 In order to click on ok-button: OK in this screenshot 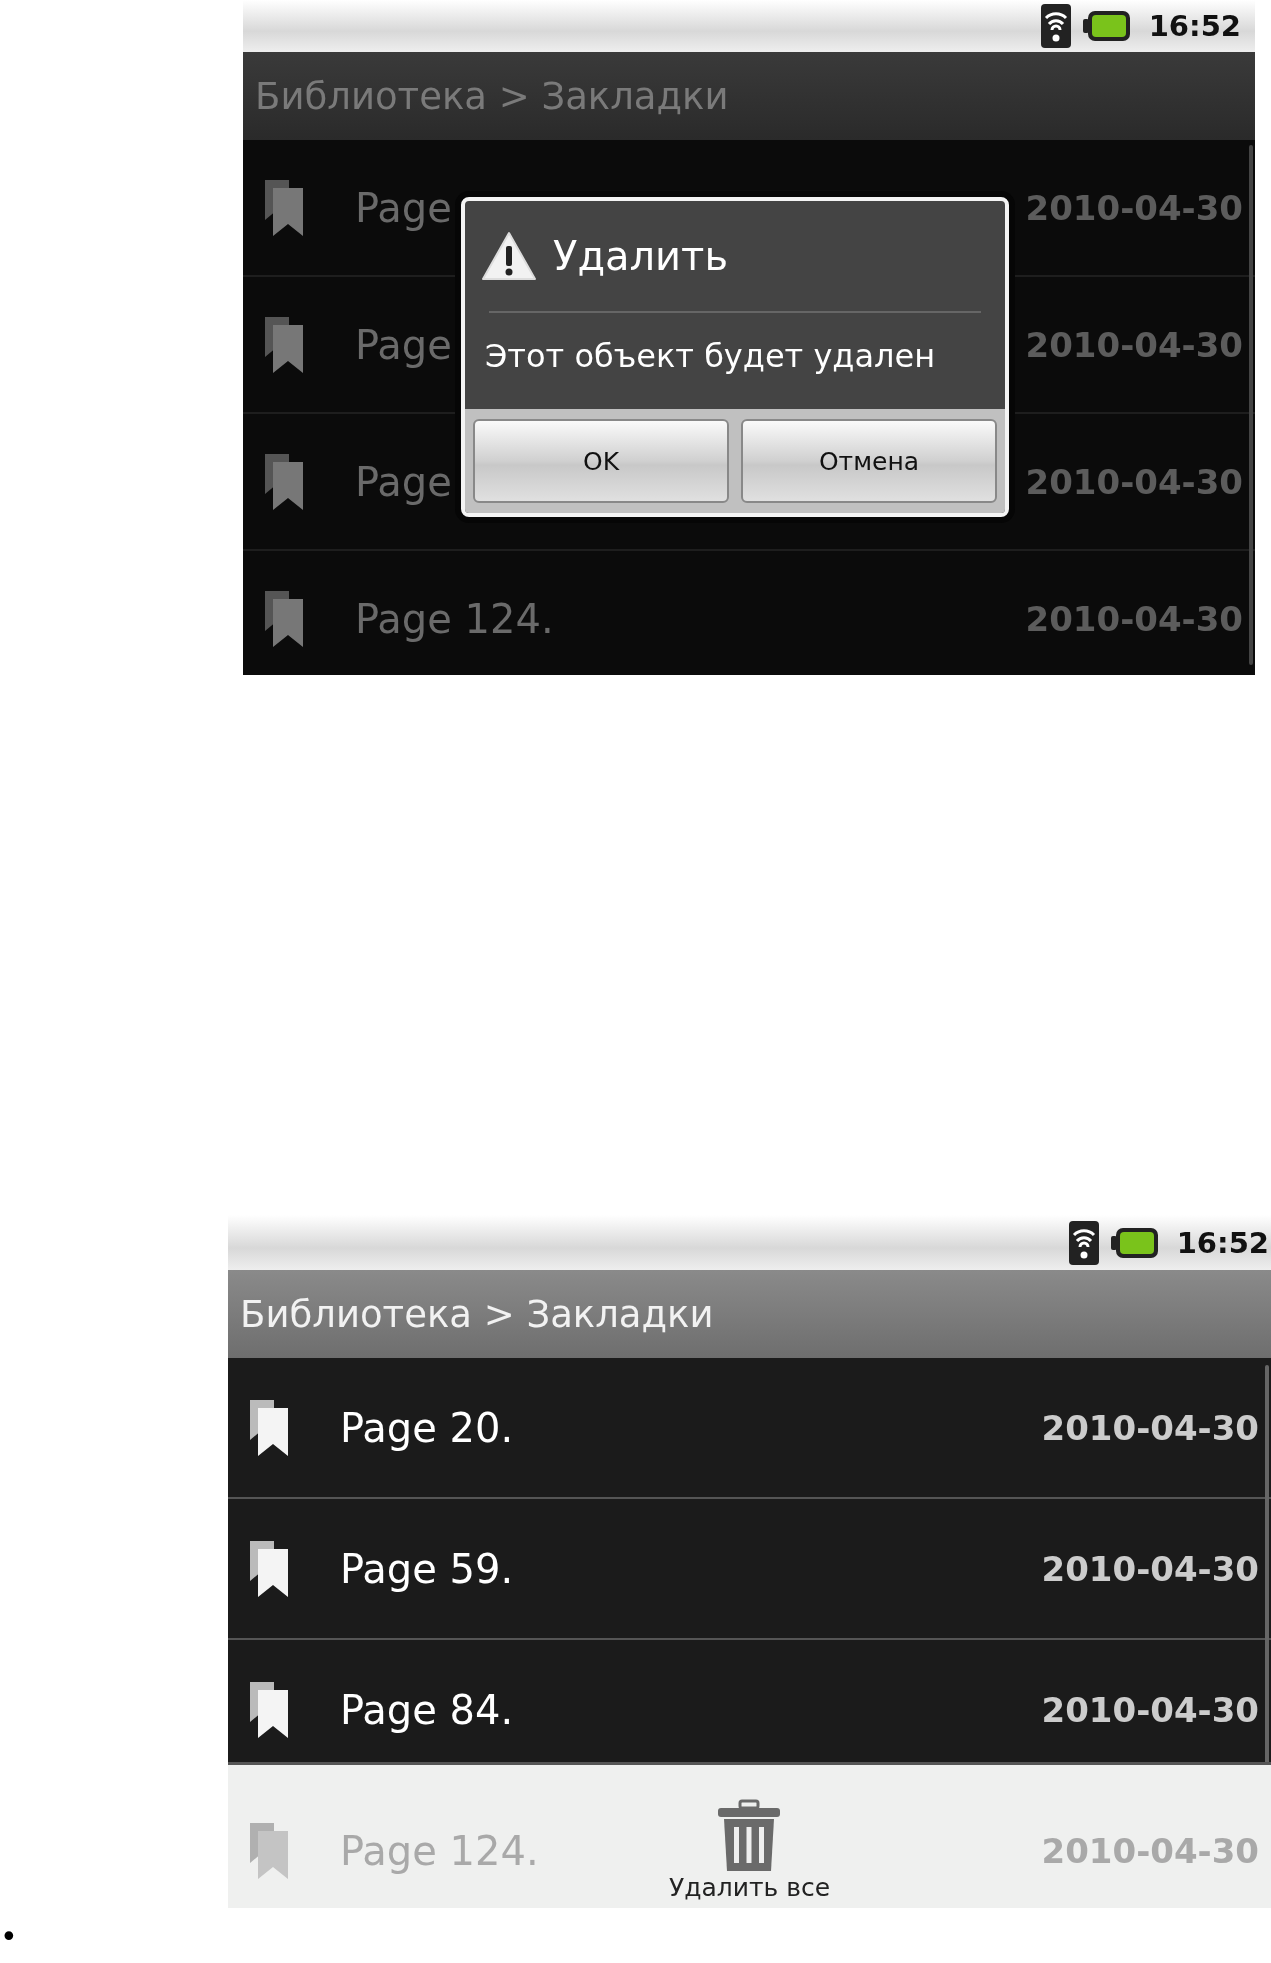, I will do `click(601, 461)`.